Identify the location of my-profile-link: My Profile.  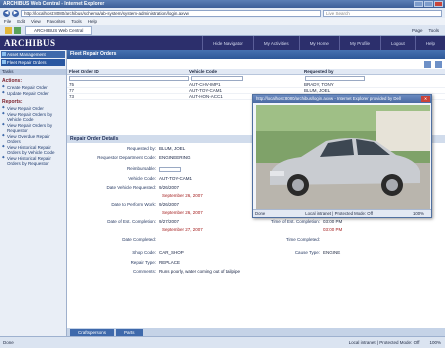
(359, 43).